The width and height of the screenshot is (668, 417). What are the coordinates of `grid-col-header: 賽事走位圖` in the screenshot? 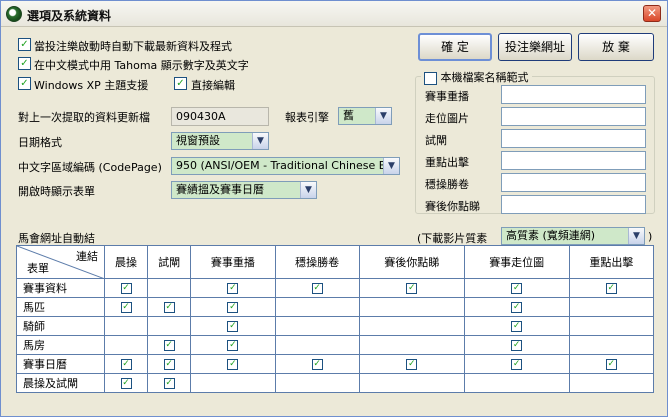 It's located at (516, 262).